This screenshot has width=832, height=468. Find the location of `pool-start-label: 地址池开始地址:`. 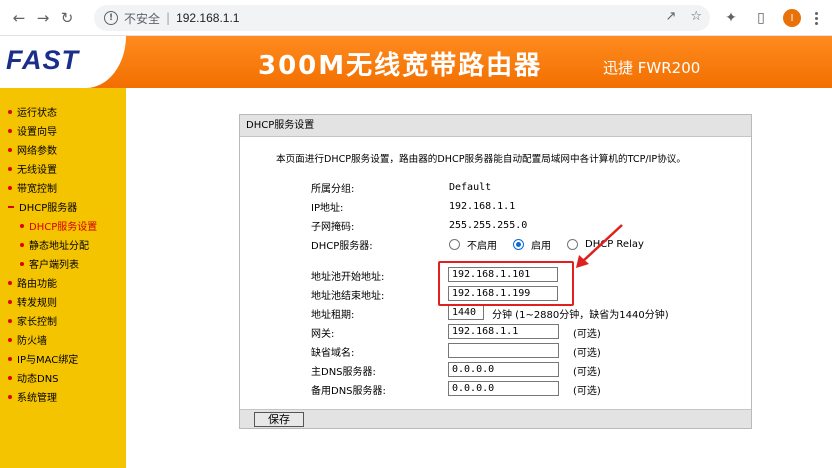

pool-start-label: 地址池开始地址: is located at coordinates (348, 277).